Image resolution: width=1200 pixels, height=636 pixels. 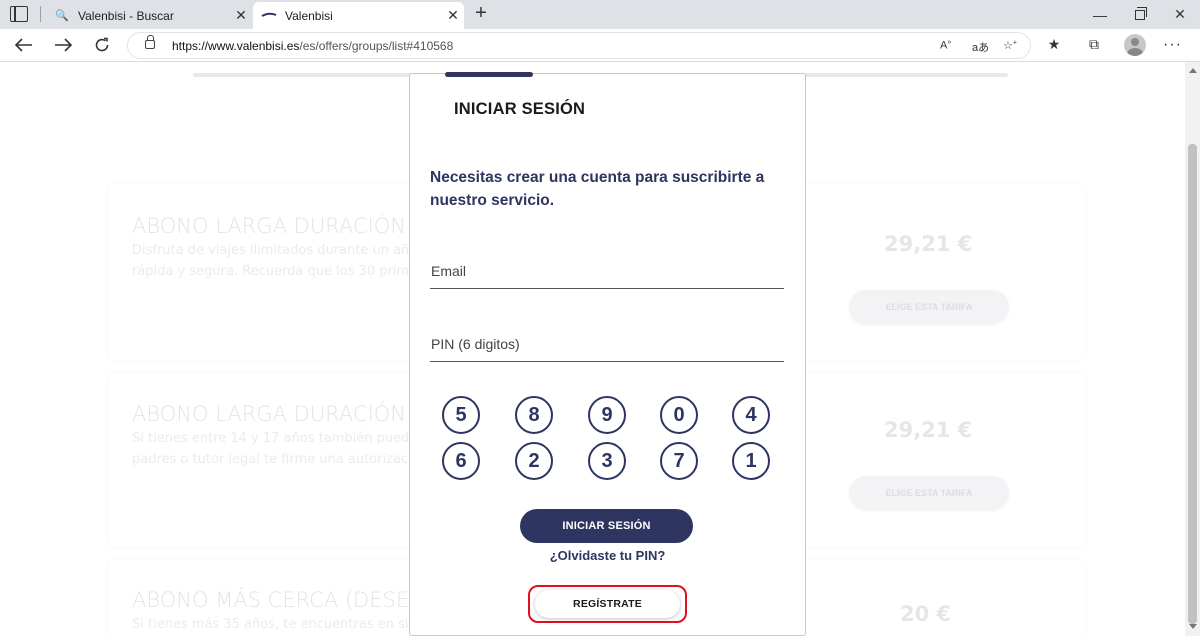 I want to click on reload-button, so click(x=102, y=45).